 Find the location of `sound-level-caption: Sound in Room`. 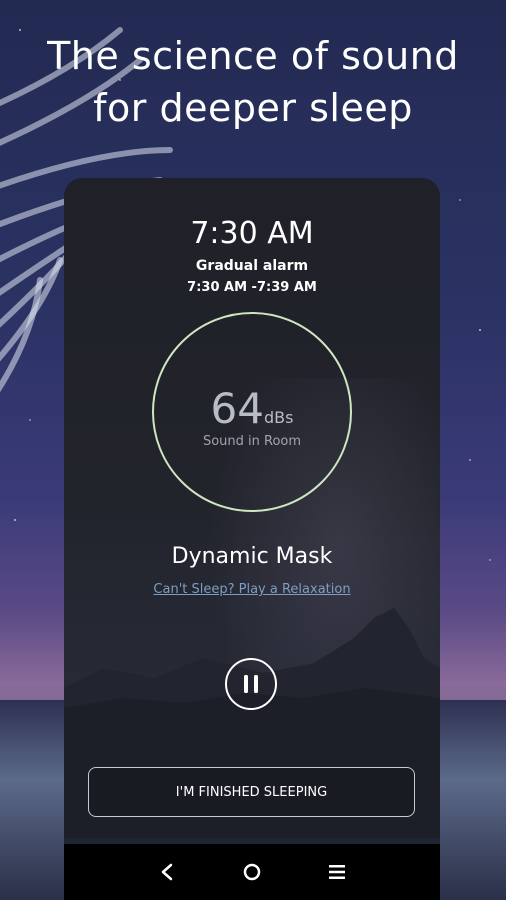

sound-level-caption: Sound in Room is located at coordinates (252, 441).